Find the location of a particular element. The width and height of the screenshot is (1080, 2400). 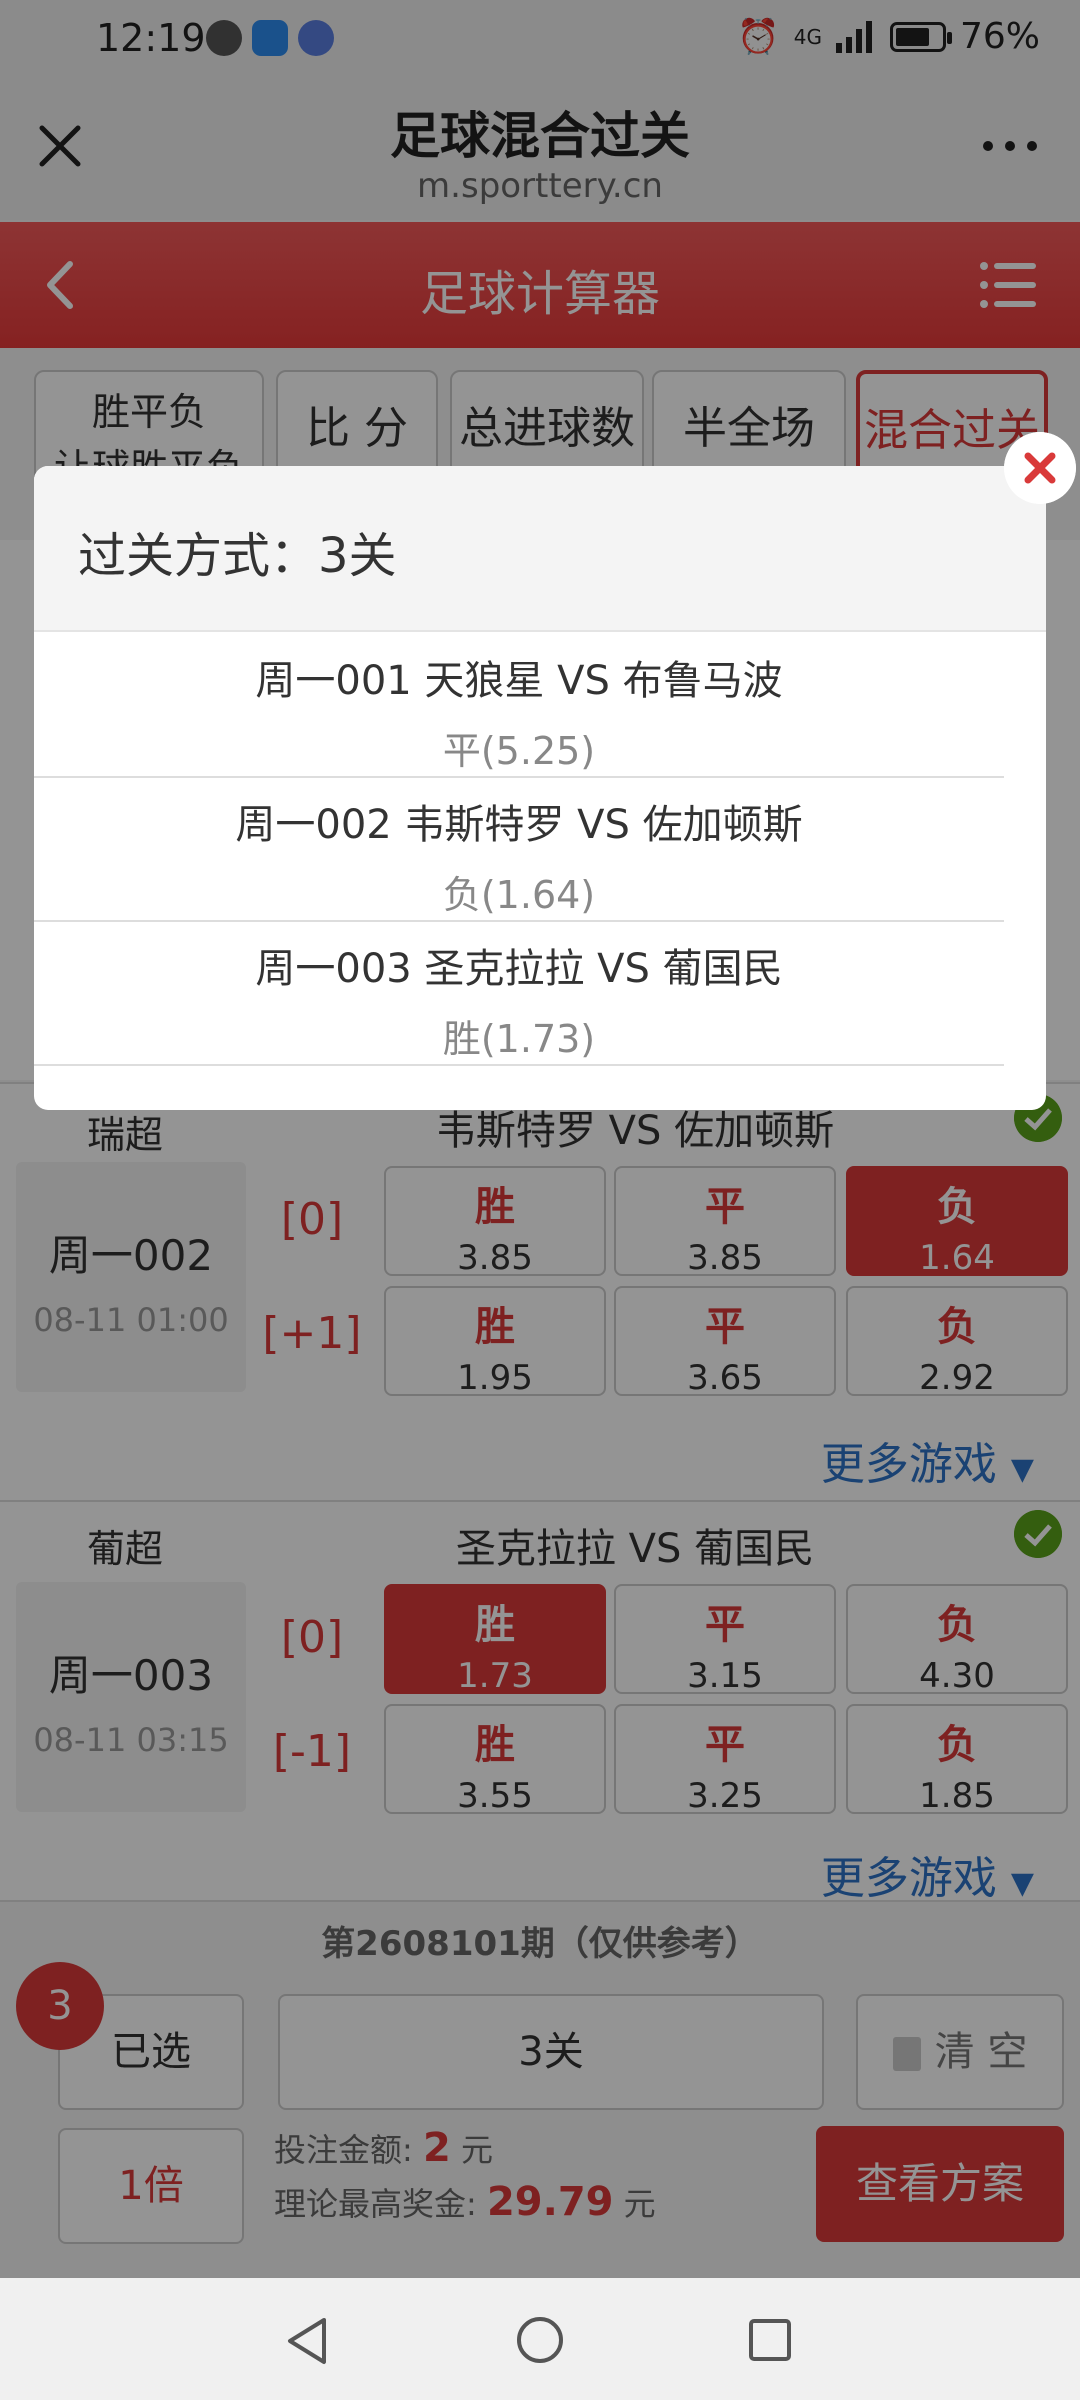

nav-home-icon is located at coordinates (540, 2340).